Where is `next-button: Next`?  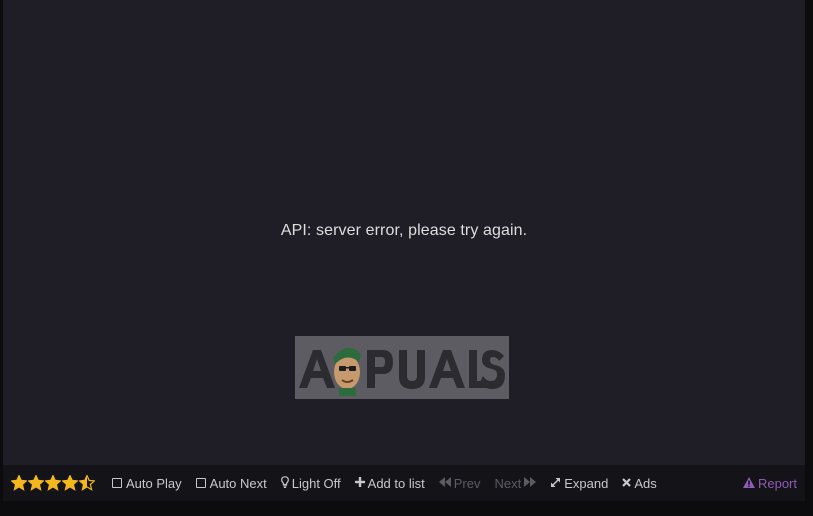
next-button: Next is located at coordinates (515, 483).